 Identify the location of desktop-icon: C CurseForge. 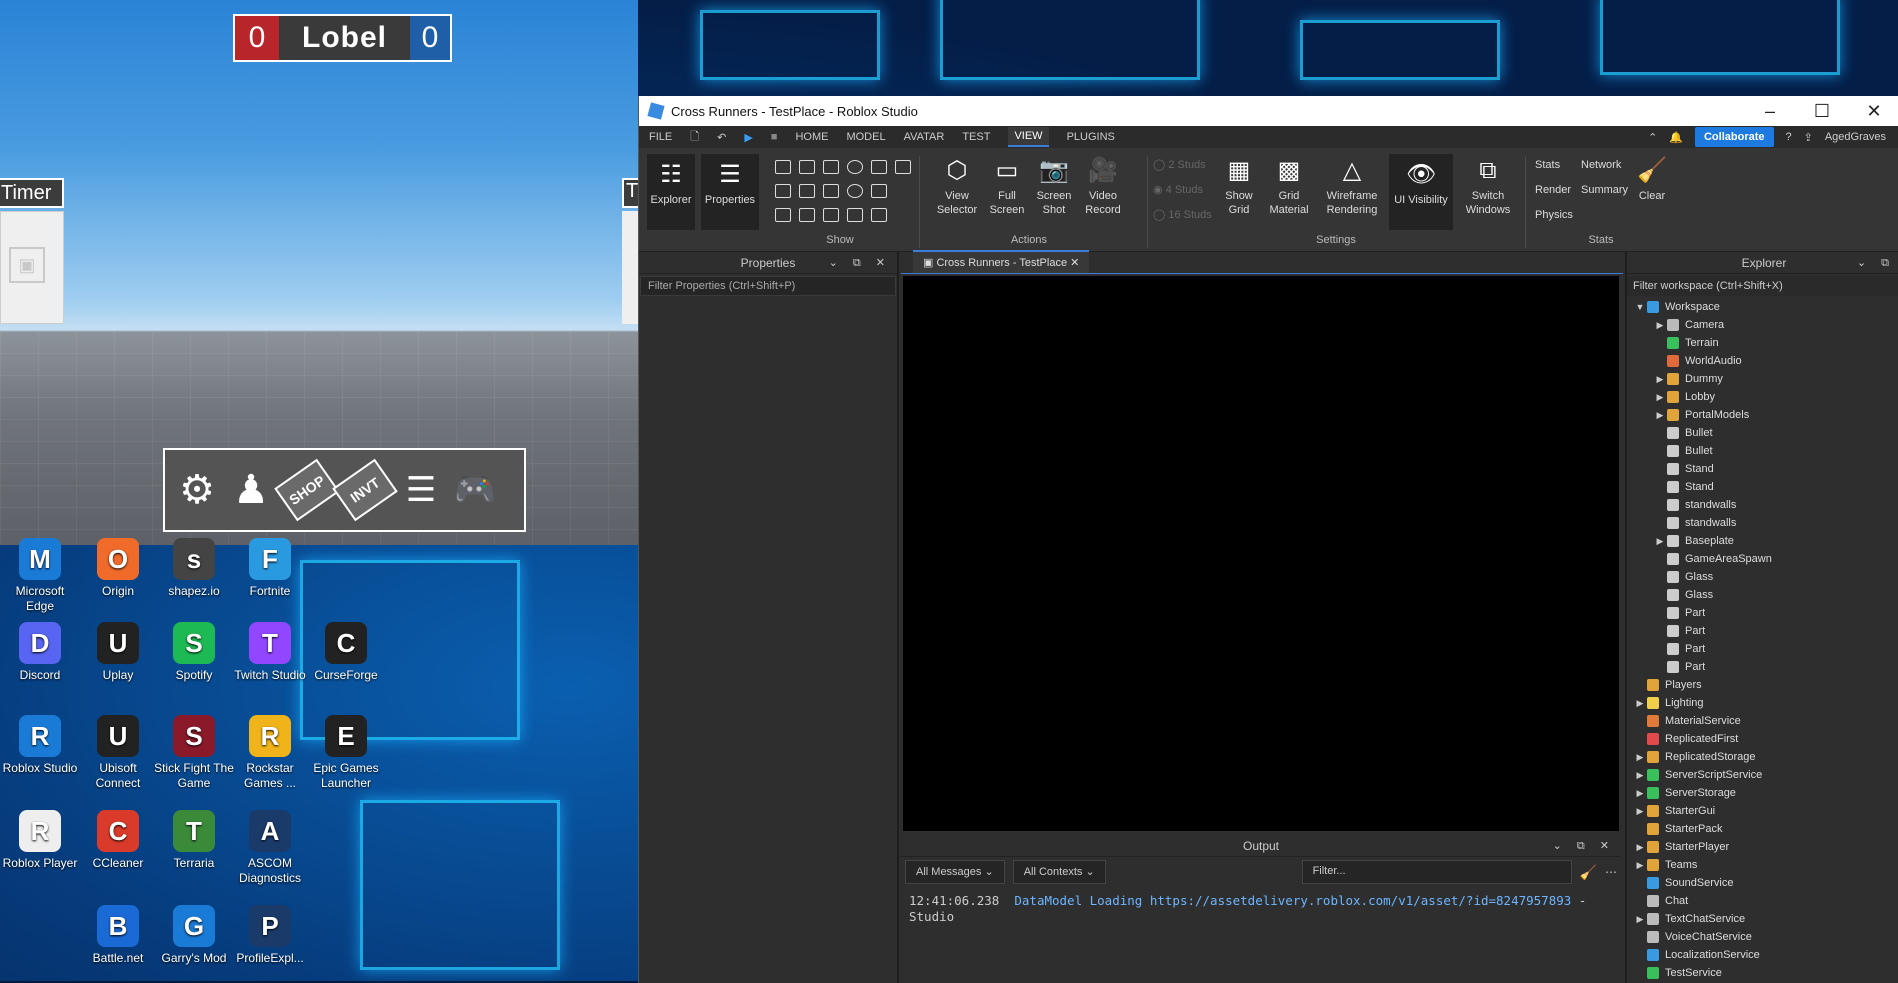
(346, 652).